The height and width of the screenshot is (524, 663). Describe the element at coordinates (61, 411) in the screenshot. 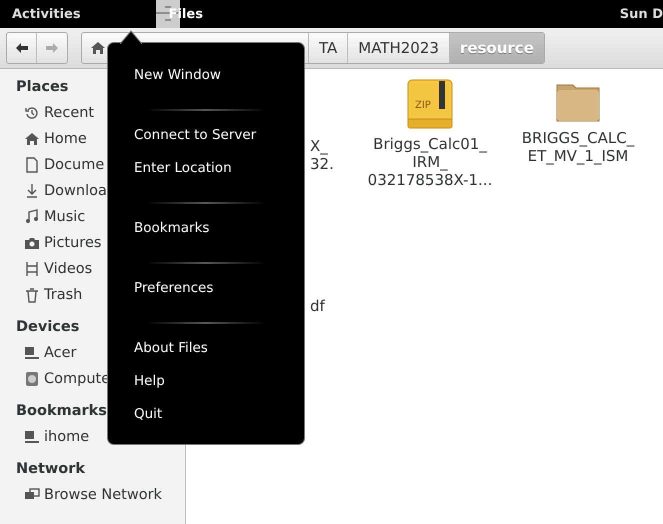

I see `sidebar-heading: Bookmarks` at that location.